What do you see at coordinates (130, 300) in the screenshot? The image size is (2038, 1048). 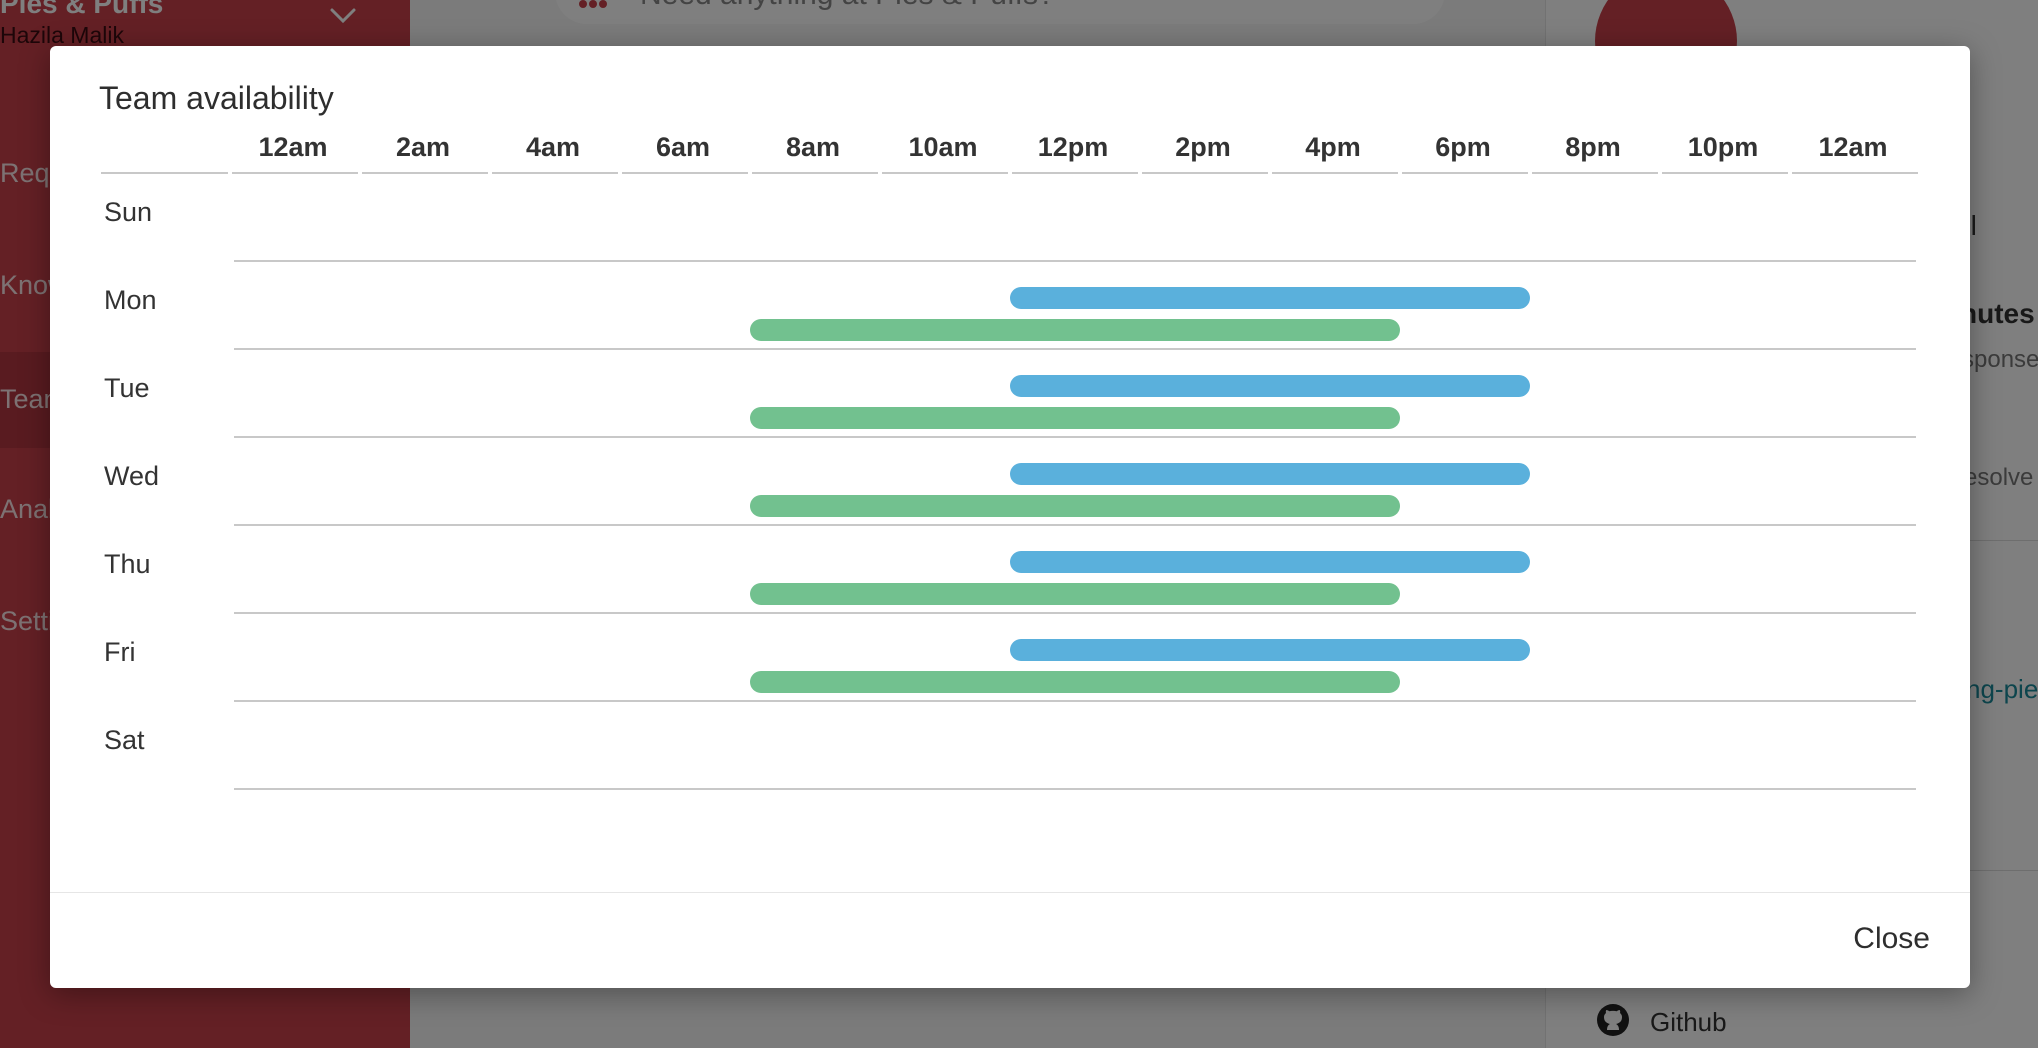 I see `day-label: Mon` at bounding box center [130, 300].